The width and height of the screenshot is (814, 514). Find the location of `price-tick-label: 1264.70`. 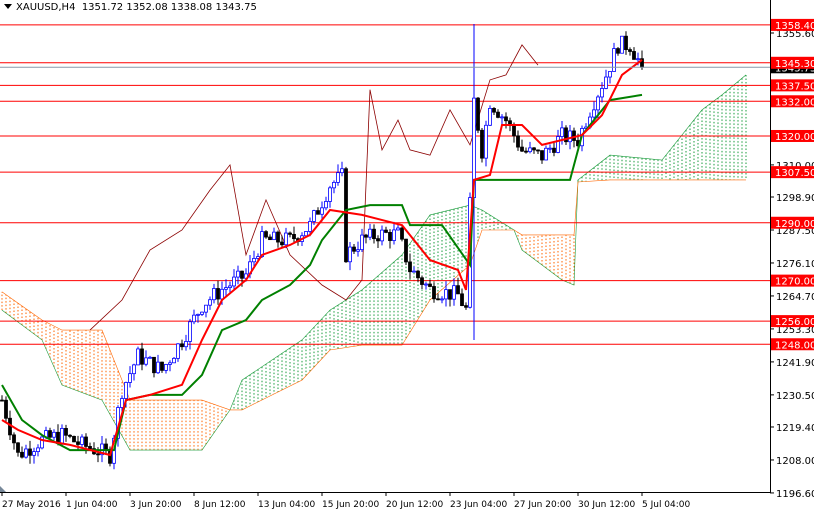

price-tick-label: 1264.70 is located at coordinates (795, 297).